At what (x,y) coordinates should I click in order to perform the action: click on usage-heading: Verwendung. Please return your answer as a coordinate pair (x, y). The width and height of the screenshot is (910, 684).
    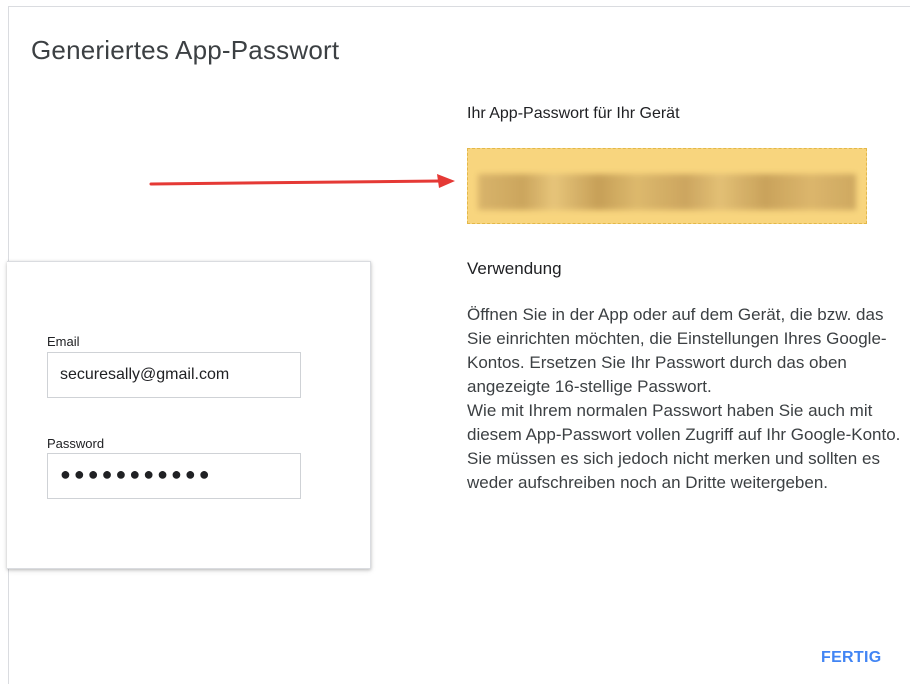
    Looking at the image, I should click on (514, 268).